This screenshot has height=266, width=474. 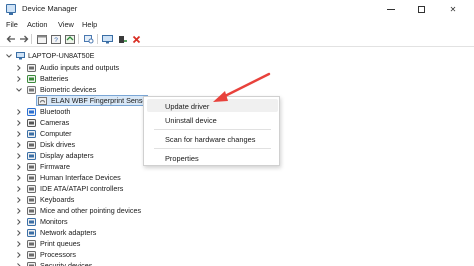 I want to click on tree-item-biometric: Biometric devices, so click(x=100, y=90).